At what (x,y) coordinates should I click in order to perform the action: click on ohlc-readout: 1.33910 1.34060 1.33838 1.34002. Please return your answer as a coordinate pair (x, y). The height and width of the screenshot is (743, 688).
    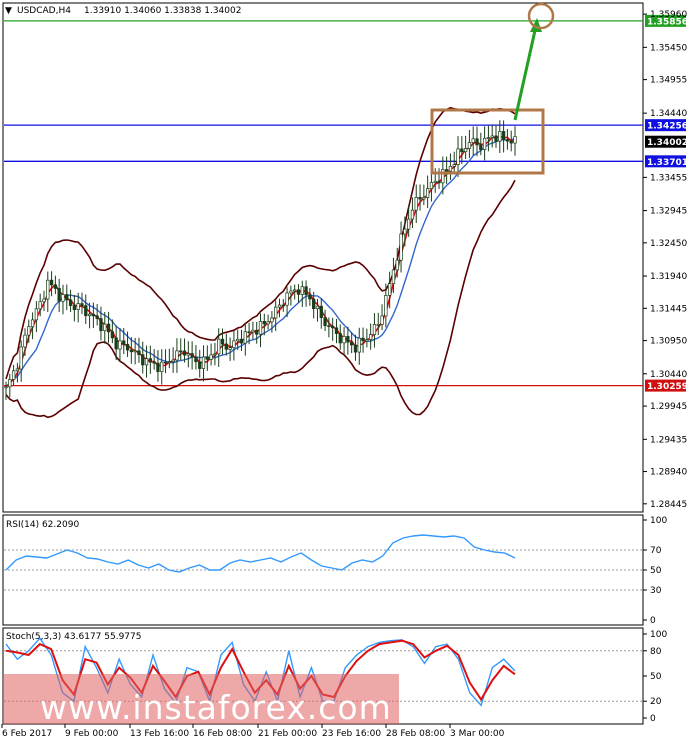
    Looking at the image, I should click on (162, 11).